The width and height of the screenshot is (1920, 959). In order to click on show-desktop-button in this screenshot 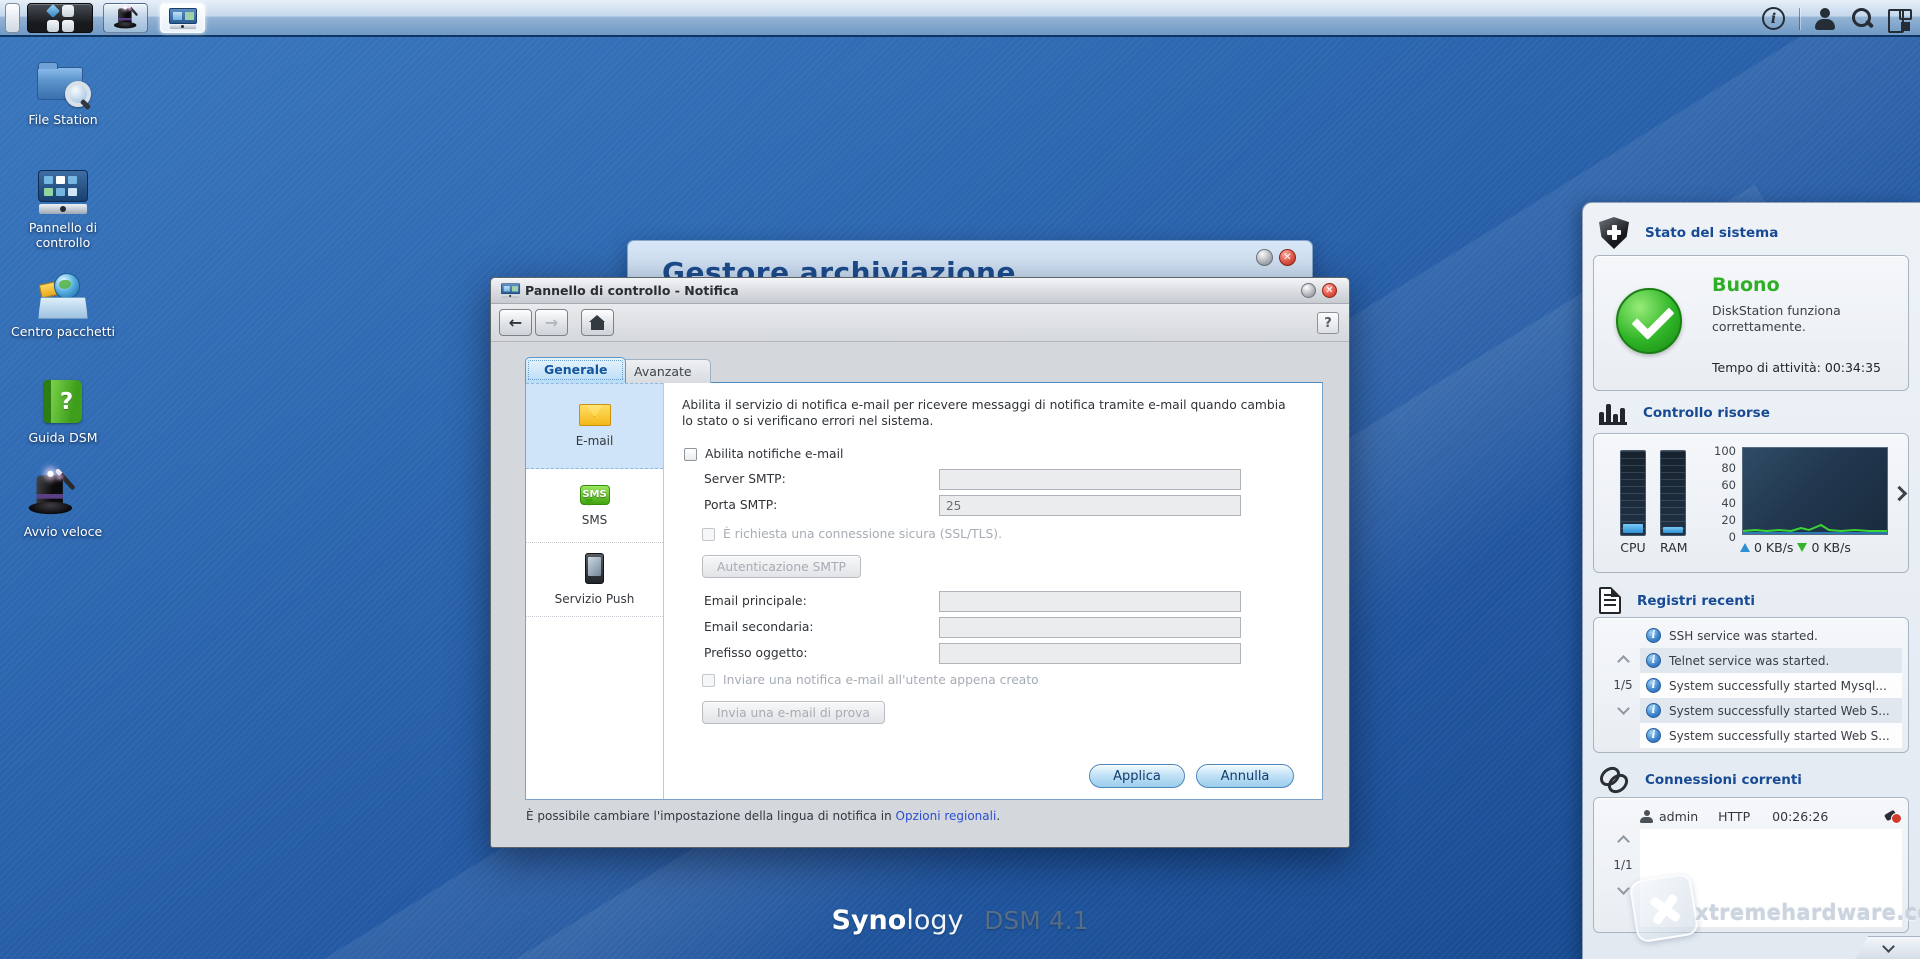, I will do `click(12, 18)`.